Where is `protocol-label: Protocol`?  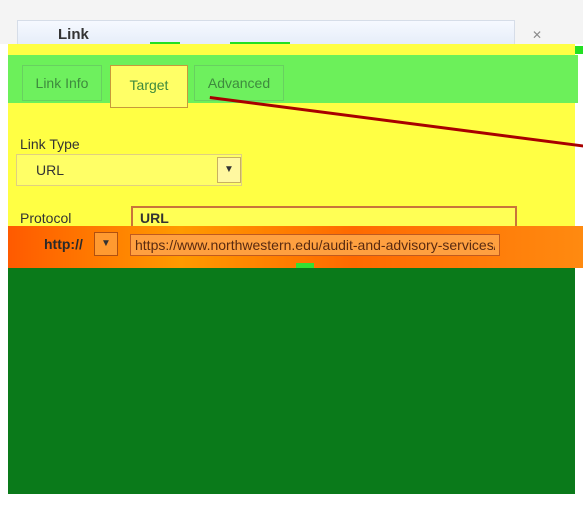
protocol-label: Protocol is located at coordinates (46, 218).